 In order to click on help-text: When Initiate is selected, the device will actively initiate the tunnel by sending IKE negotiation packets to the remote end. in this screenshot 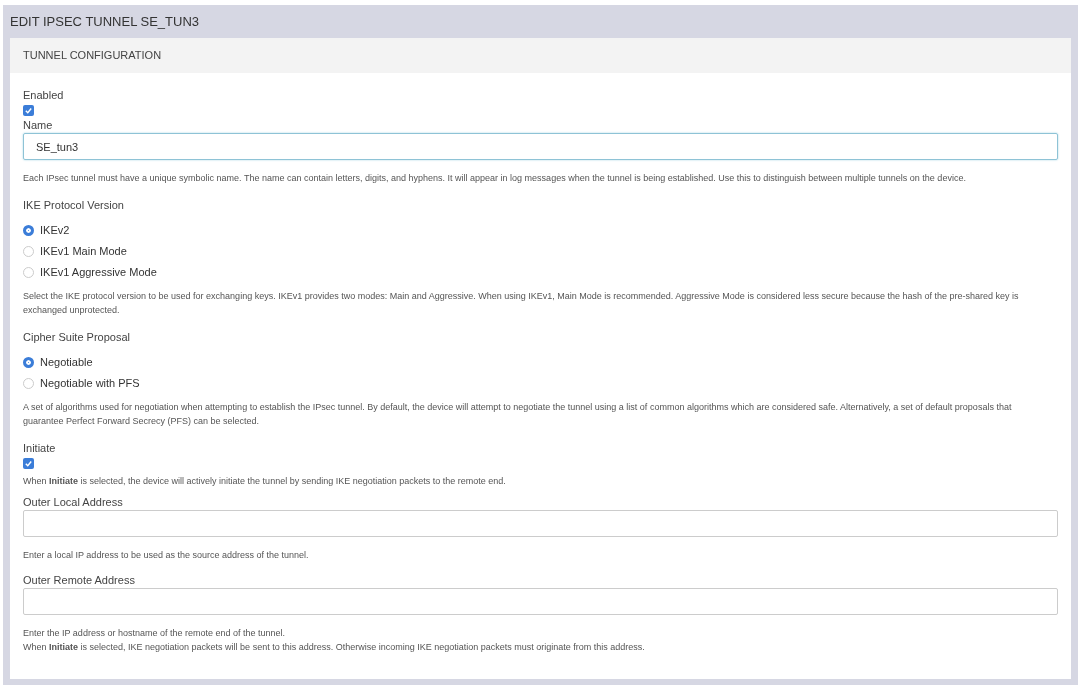, I will do `click(265, 481)`.